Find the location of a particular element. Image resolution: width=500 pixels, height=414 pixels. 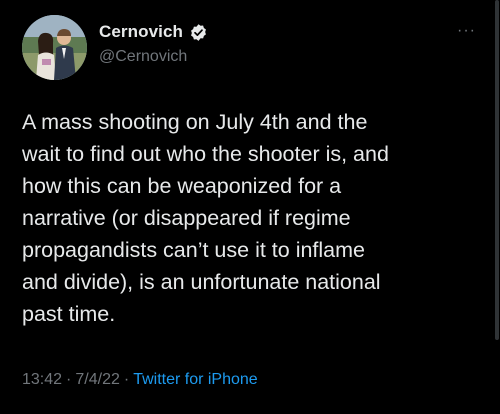

author-row: Cernovich is located at coordinates (153, 32).